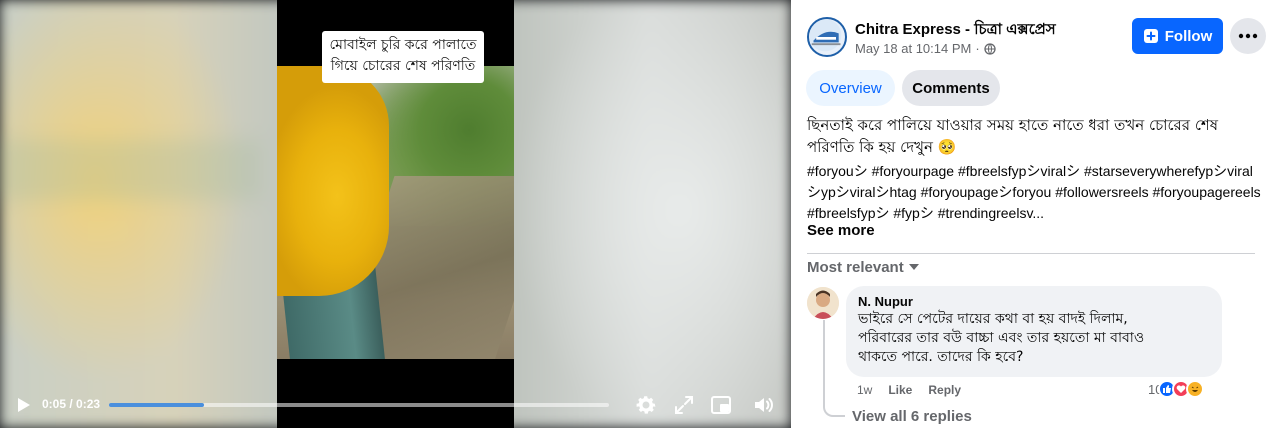  Describe the element at coordinates (850, 88) in the screenshot. I see `tab-overview: Overview` at that location.